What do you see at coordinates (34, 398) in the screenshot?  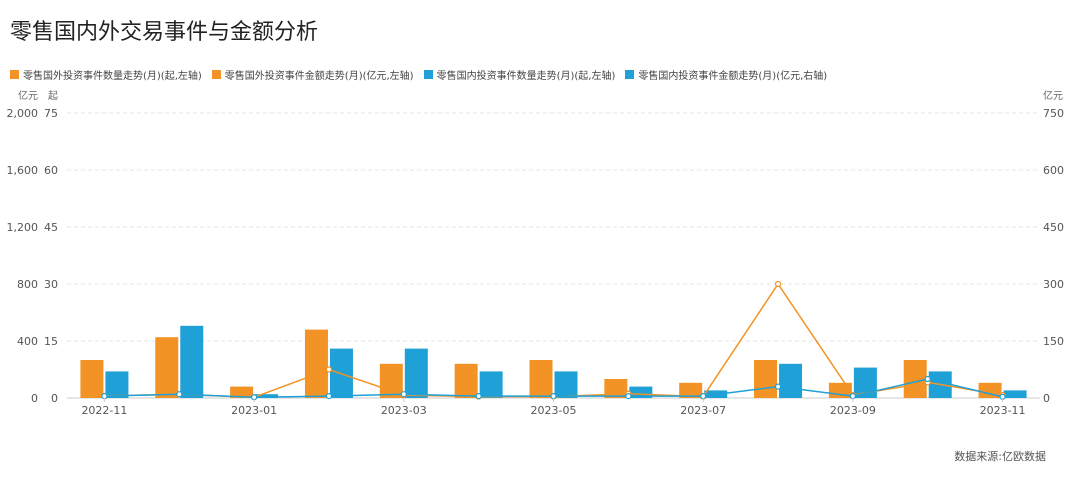 I see `left-amount-tick: 0` at bounding box center [34, 398].